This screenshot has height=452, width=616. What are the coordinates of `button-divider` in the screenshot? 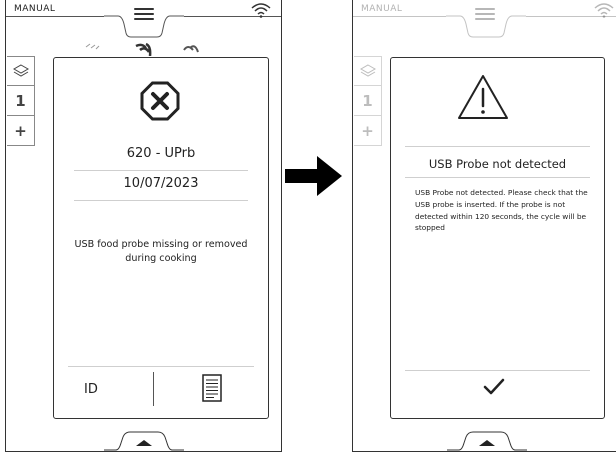 It's located at (153, 389).